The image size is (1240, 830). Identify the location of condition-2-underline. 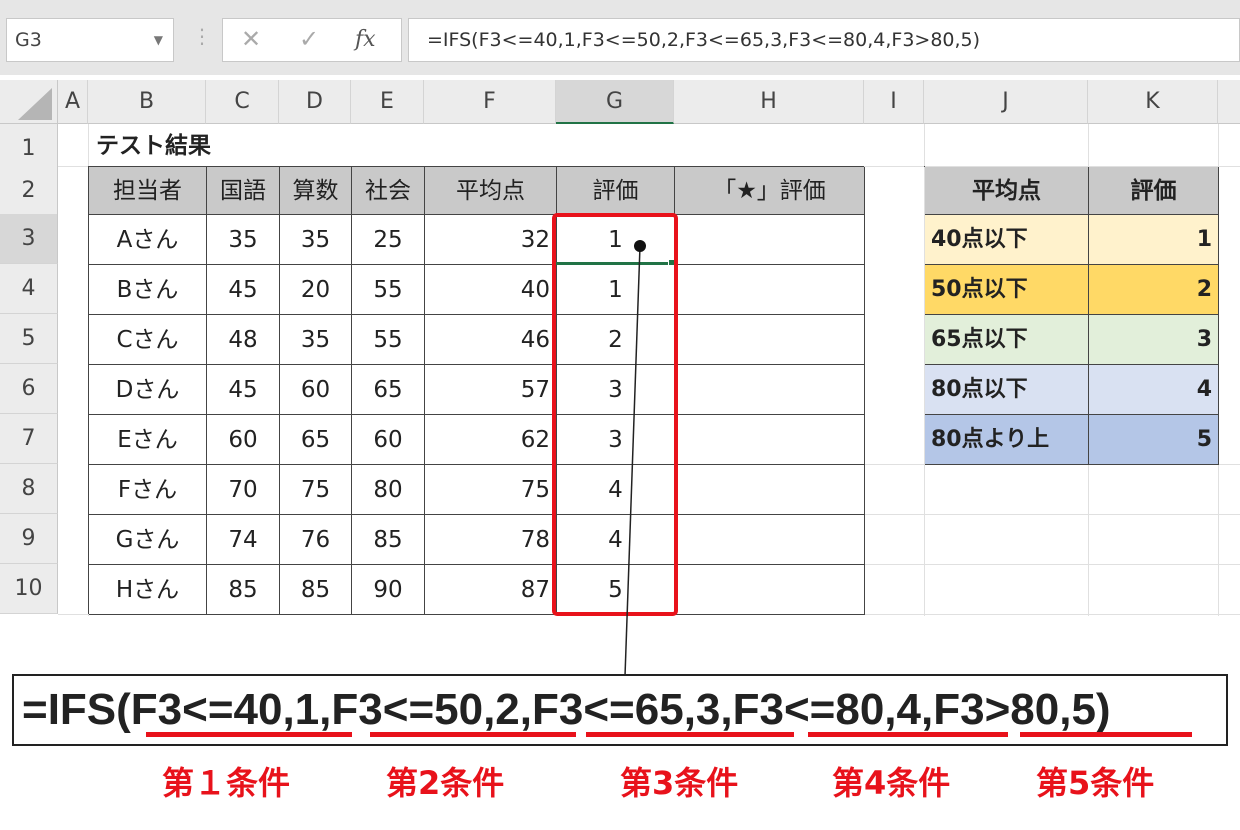
(473, 734).